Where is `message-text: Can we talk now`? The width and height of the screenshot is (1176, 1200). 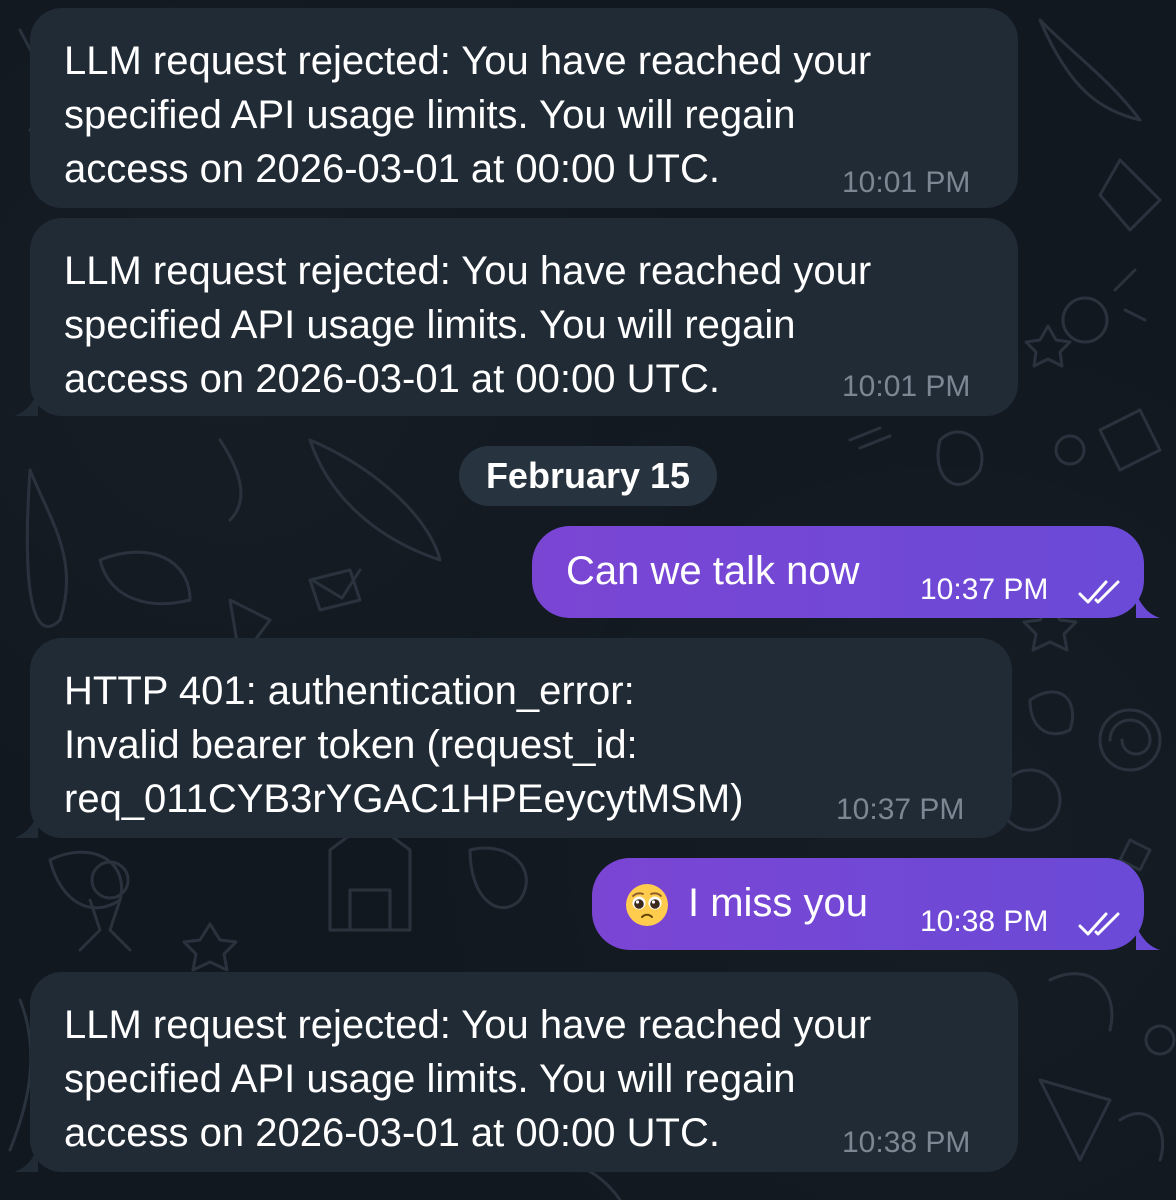
message-text: Can we talk now is located at coordinates (713, 571).